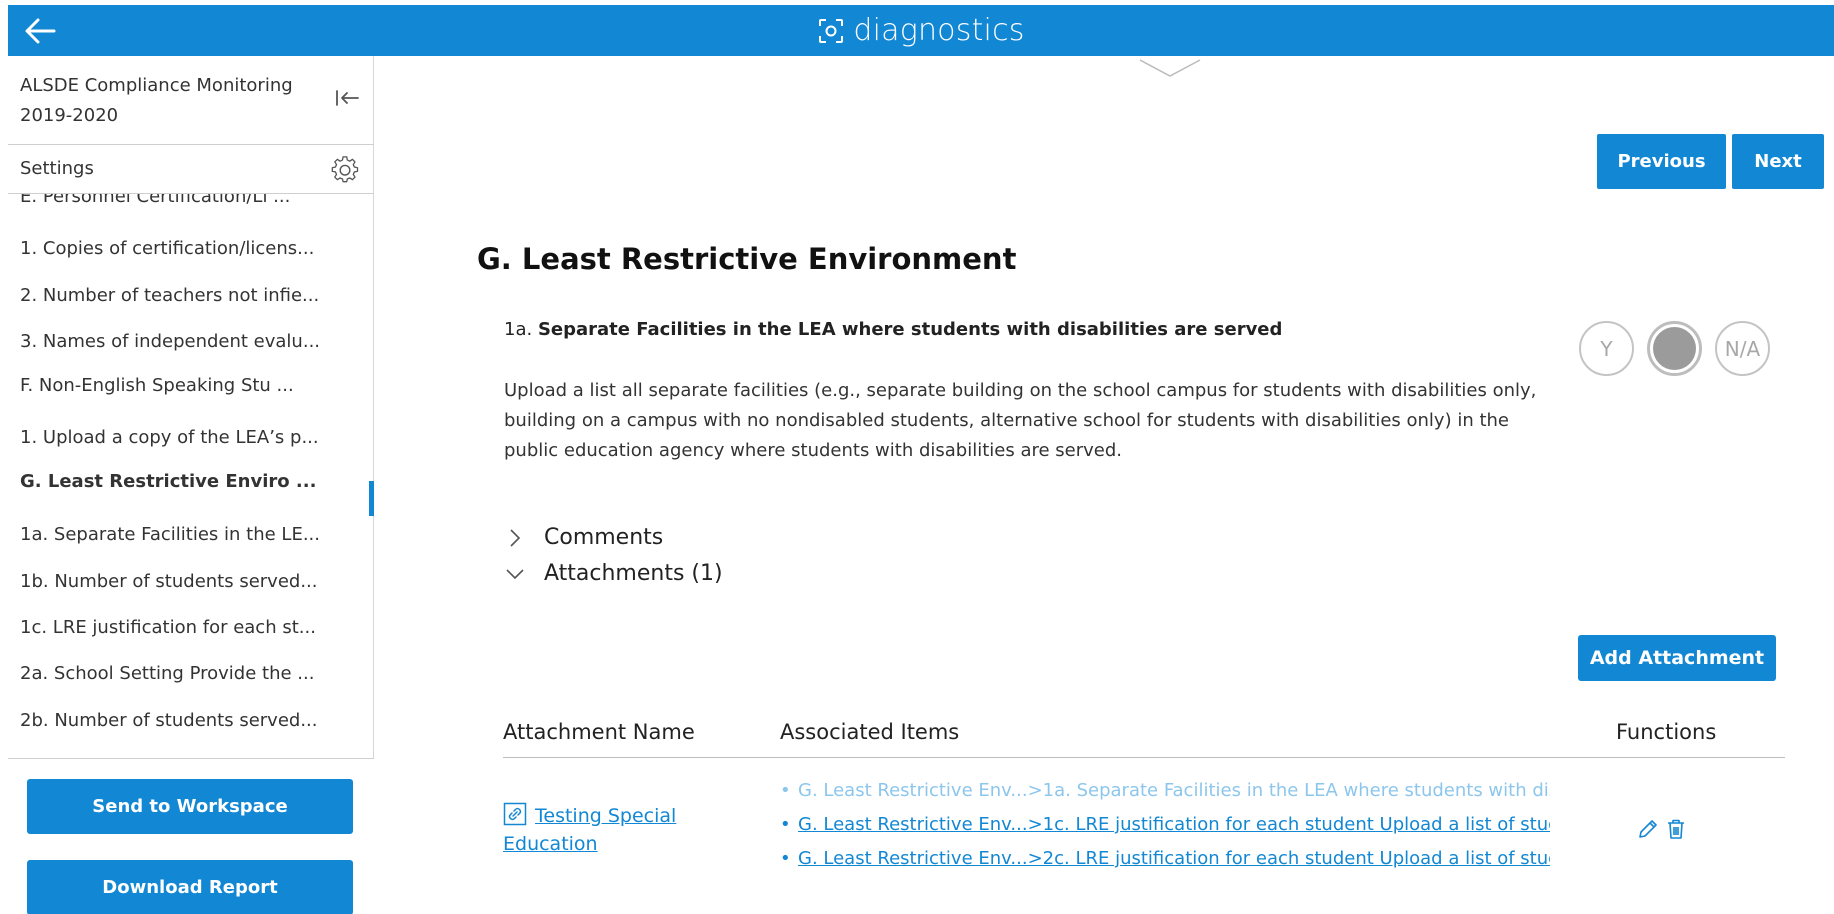  Describe the element at coordinates (1677, 658) in the screenshot. I see `add-attachment-button: Add Attachment` at that location.